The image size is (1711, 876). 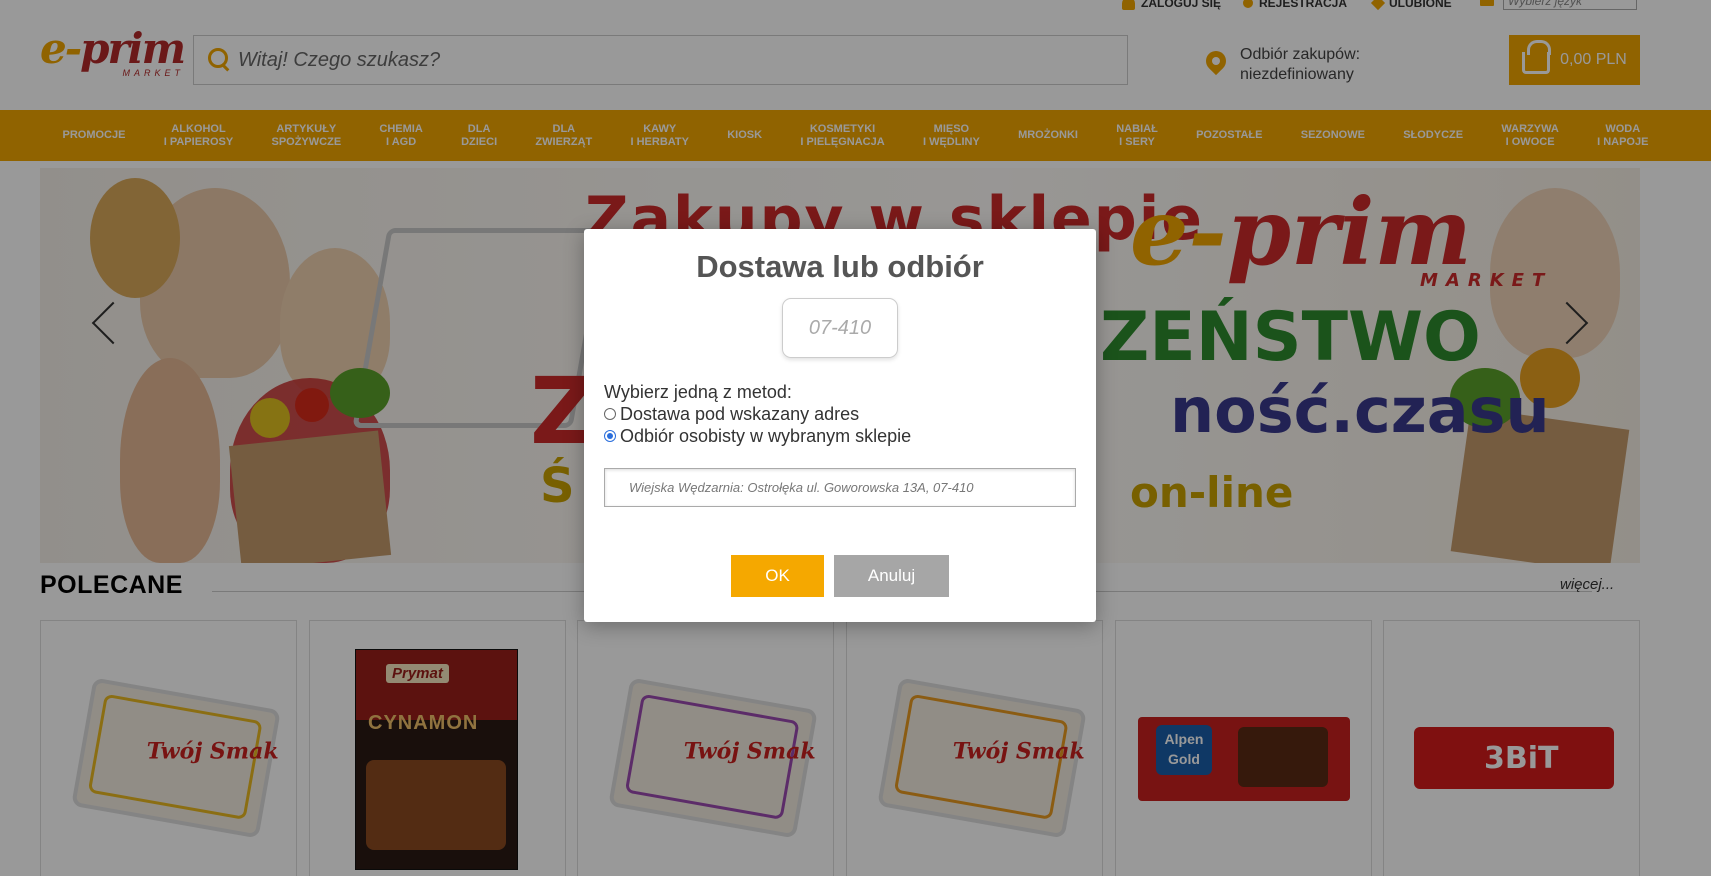 I want to click on pickup-radio, so click(x=610, y=436).